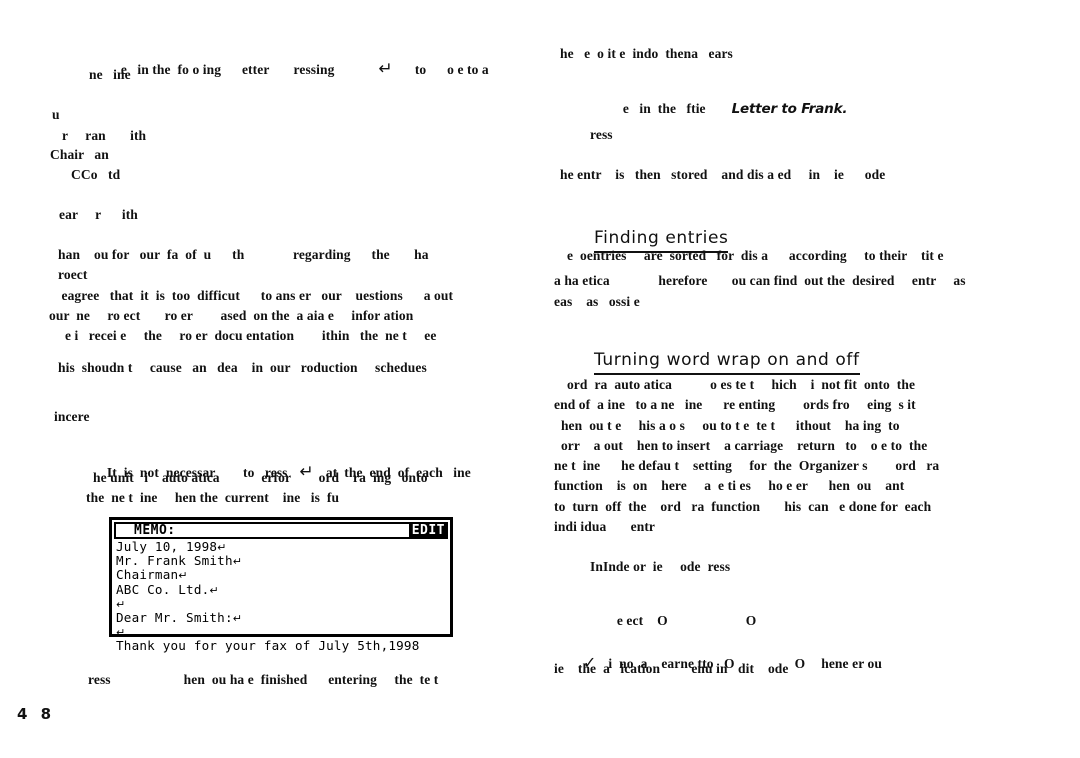 Image resolution: width=1080 pixels, height=758 pixels. I want to click on lcd-line: ABC Co. Ltd.↵, so click(281, 590).